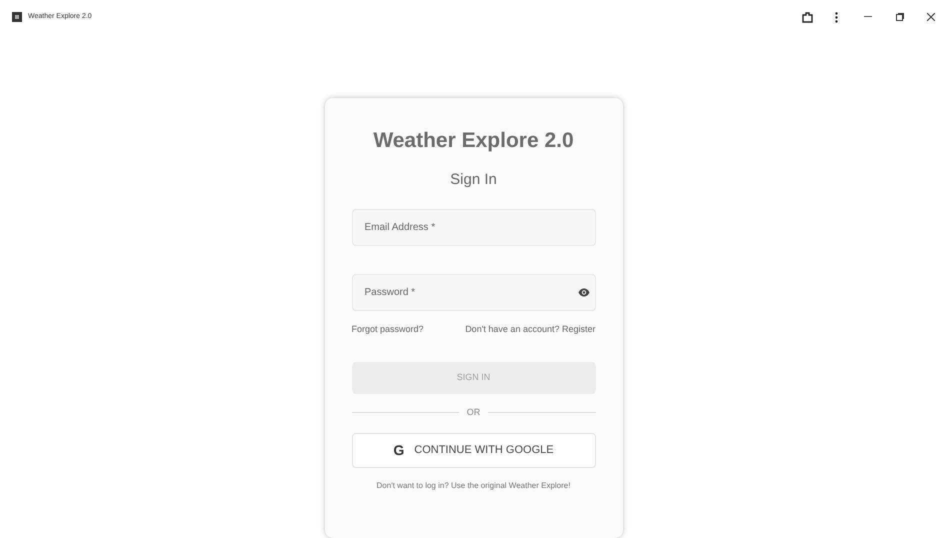  I want to click on close-icon, so click(931, 17).